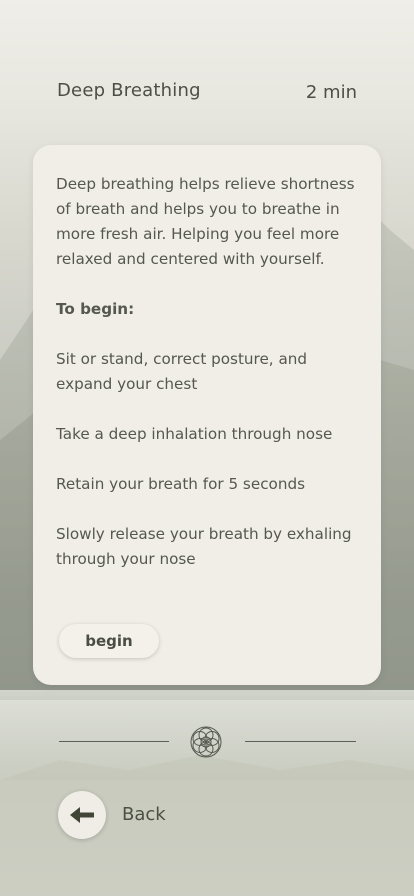 This screenshot has height=896, width=414. Describe the element at coordinates (331, 92) in the screenshot. I see `duration-label: 2 min` at that location.